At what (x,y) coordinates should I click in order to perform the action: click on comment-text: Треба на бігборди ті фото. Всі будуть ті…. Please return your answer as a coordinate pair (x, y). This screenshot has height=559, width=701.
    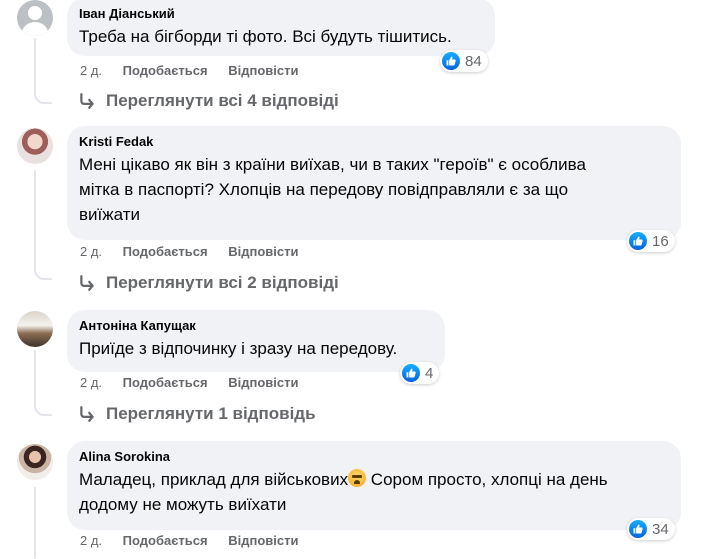
    Looking at the image, I should click on (265, 36).